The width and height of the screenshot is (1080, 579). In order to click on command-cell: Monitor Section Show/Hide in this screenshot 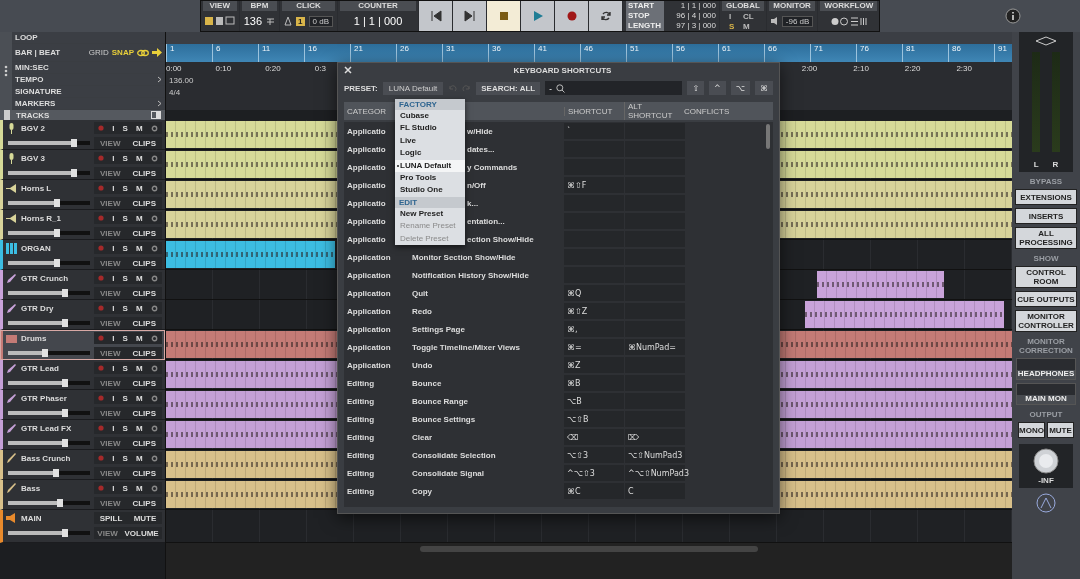, I will do `click(464, 257)`.